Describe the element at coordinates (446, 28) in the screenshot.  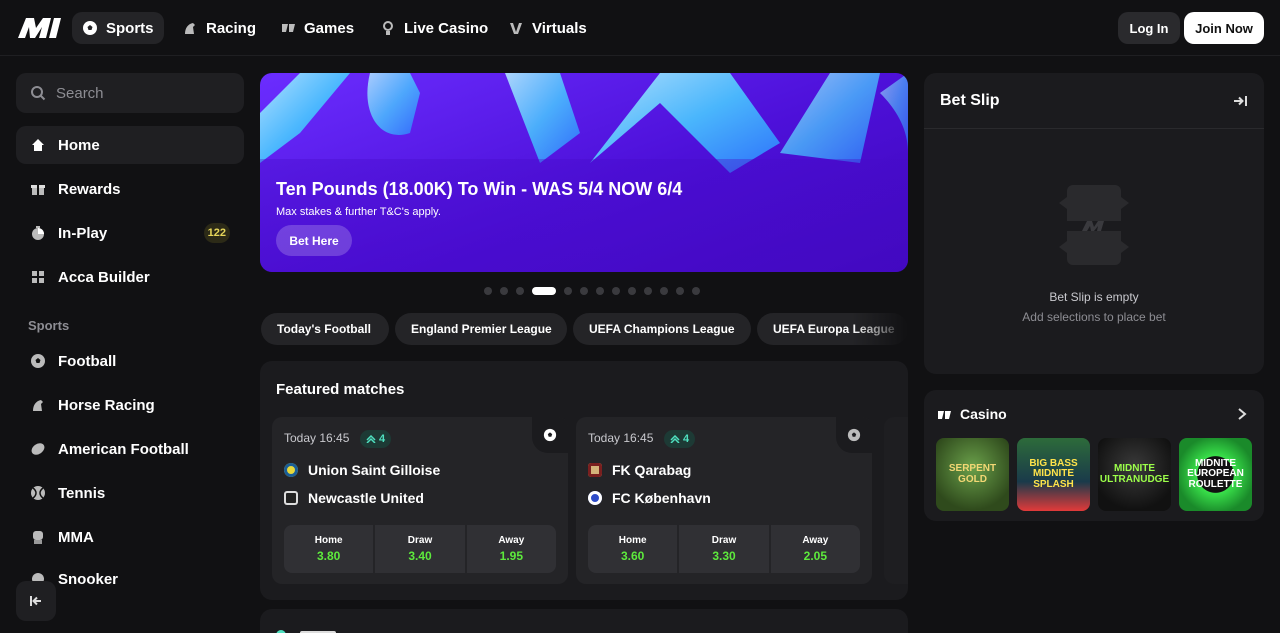
I see `nav-tab-label: Live Casino` at that location.